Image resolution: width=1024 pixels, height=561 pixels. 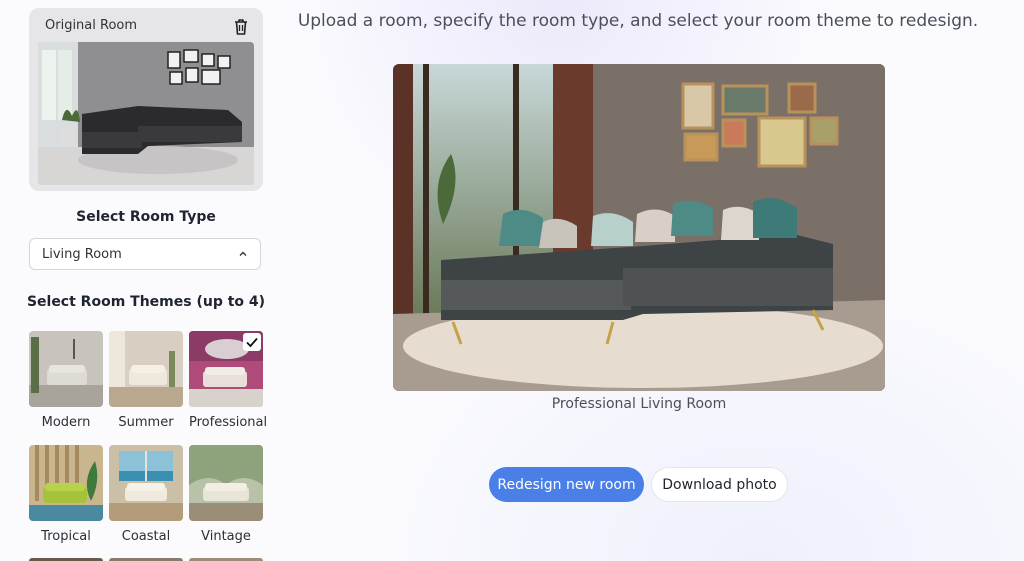 I want to click on room-type-value: Living Room, so click(x=82, y=254).